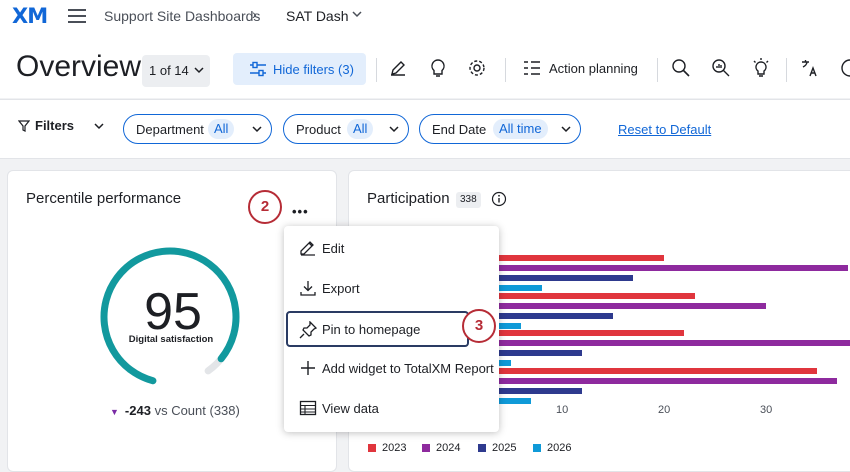 The image size is (850, 472). I want to click on legend-item-2025: 2025, so click(497, 448).